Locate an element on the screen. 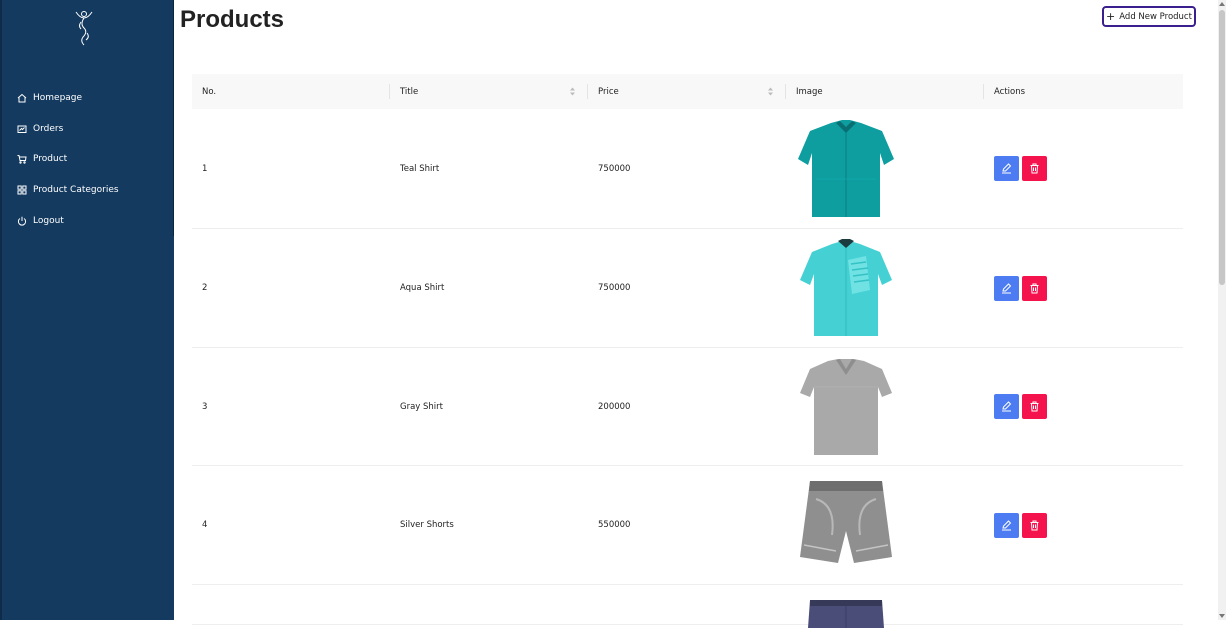  cell-no: 4 is located at coordinates (205, 525).